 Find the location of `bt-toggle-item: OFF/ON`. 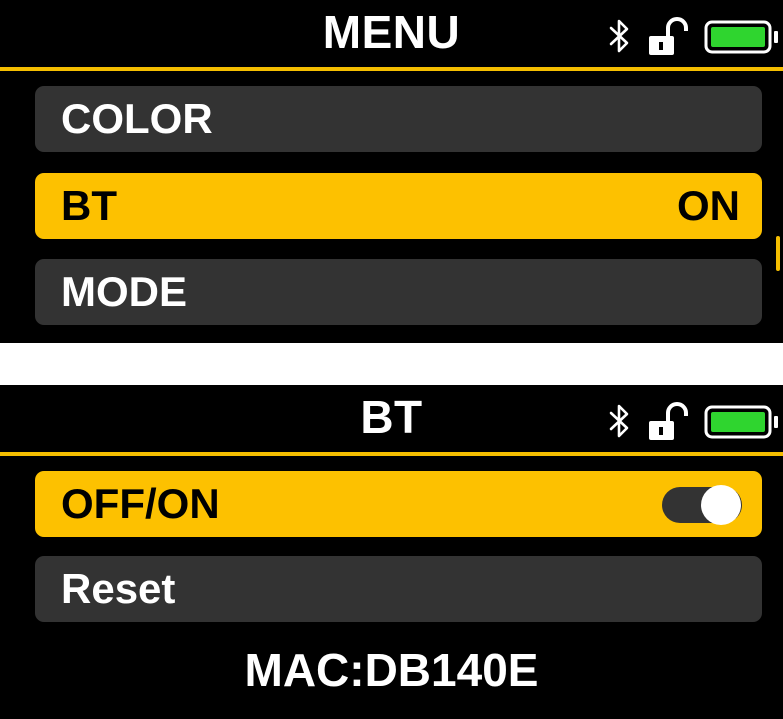

bt-toggle-item: OFF/ON is located at coordinates (398, 504).